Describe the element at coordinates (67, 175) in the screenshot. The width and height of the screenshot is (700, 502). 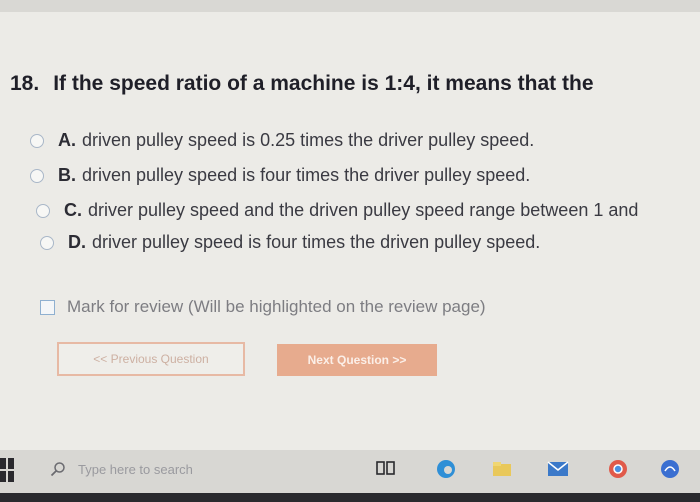
I see `option-b-letter: B.` at that location.